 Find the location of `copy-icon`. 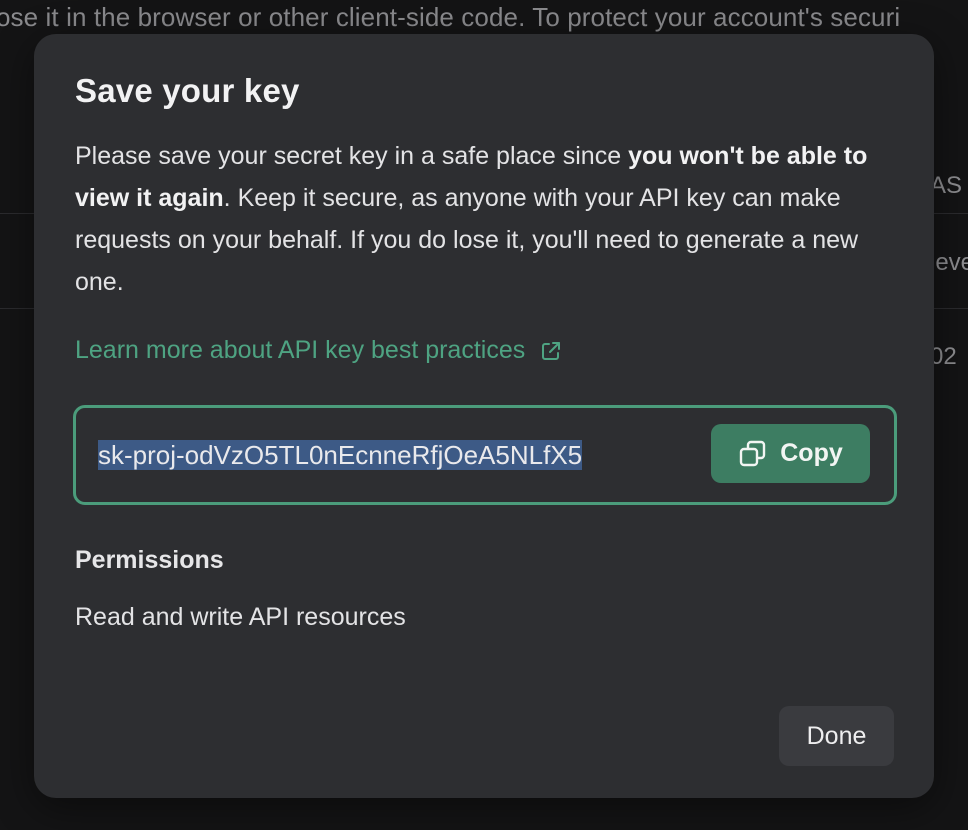

copy-icon is located at coordinates (753, 454).